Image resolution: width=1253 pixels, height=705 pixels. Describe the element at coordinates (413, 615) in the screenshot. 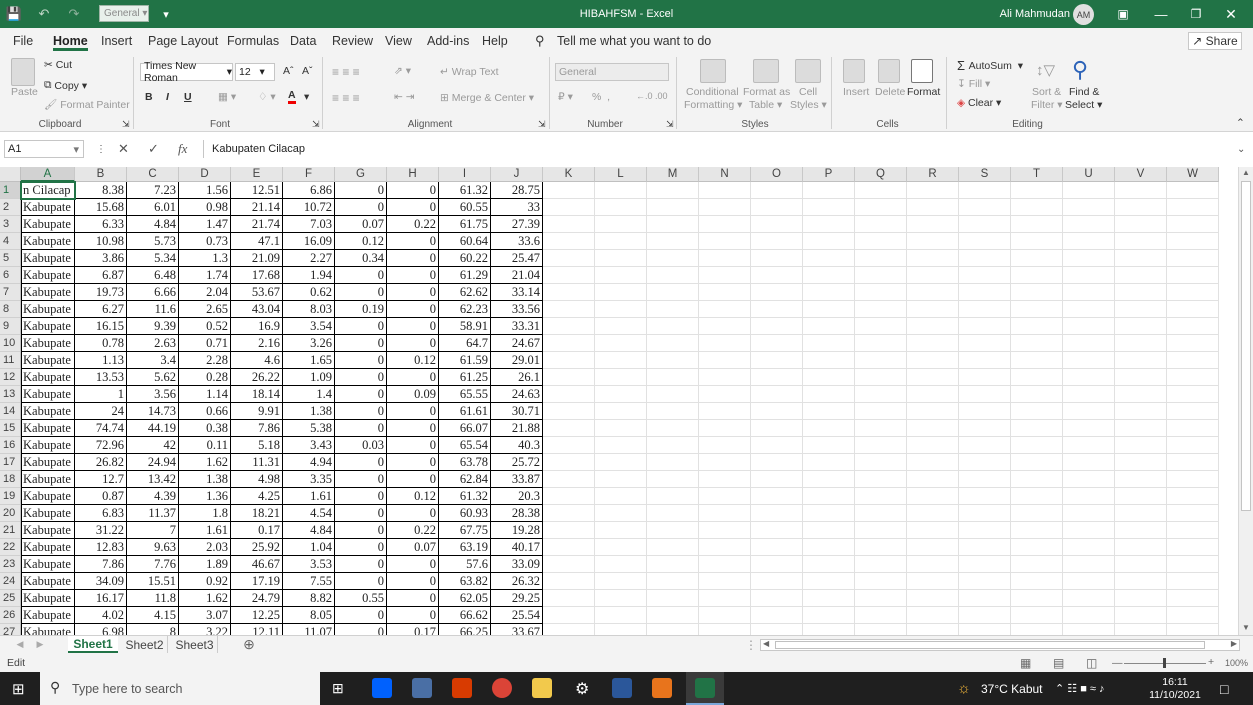

I see `cell-H26: 0` at that location.